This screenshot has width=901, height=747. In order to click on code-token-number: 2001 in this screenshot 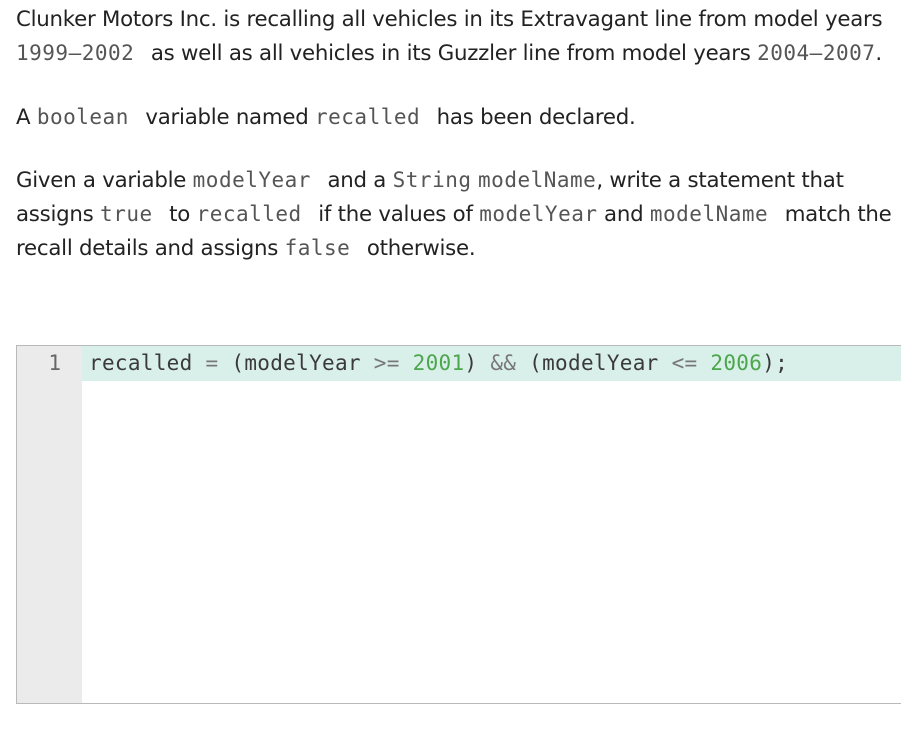, I will do `click(438, 363)`.